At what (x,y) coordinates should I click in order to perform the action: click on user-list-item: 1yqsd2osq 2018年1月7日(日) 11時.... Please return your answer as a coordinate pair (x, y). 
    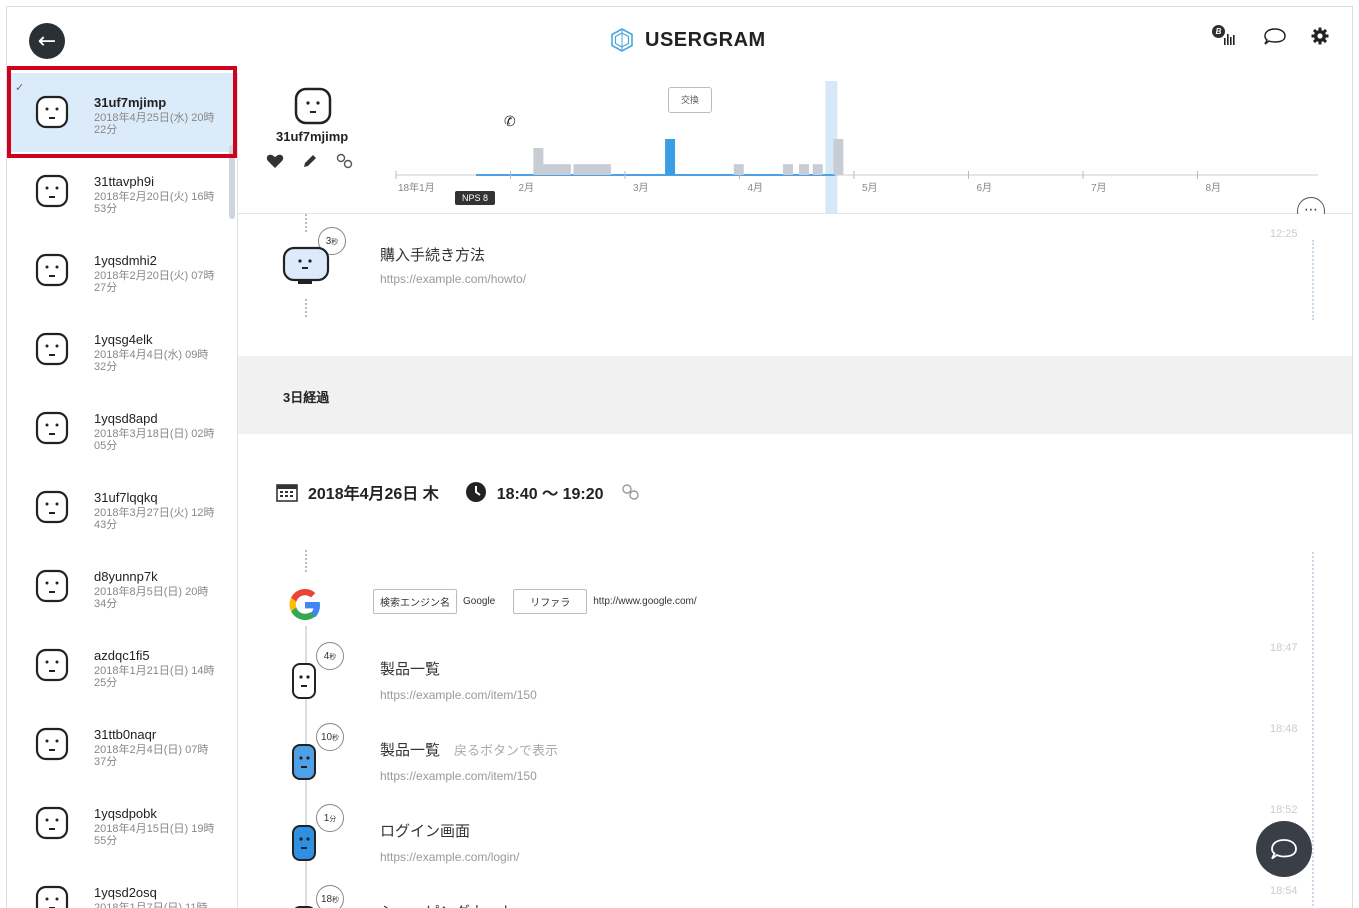
    Looking at the image, I should click on (122, 885).